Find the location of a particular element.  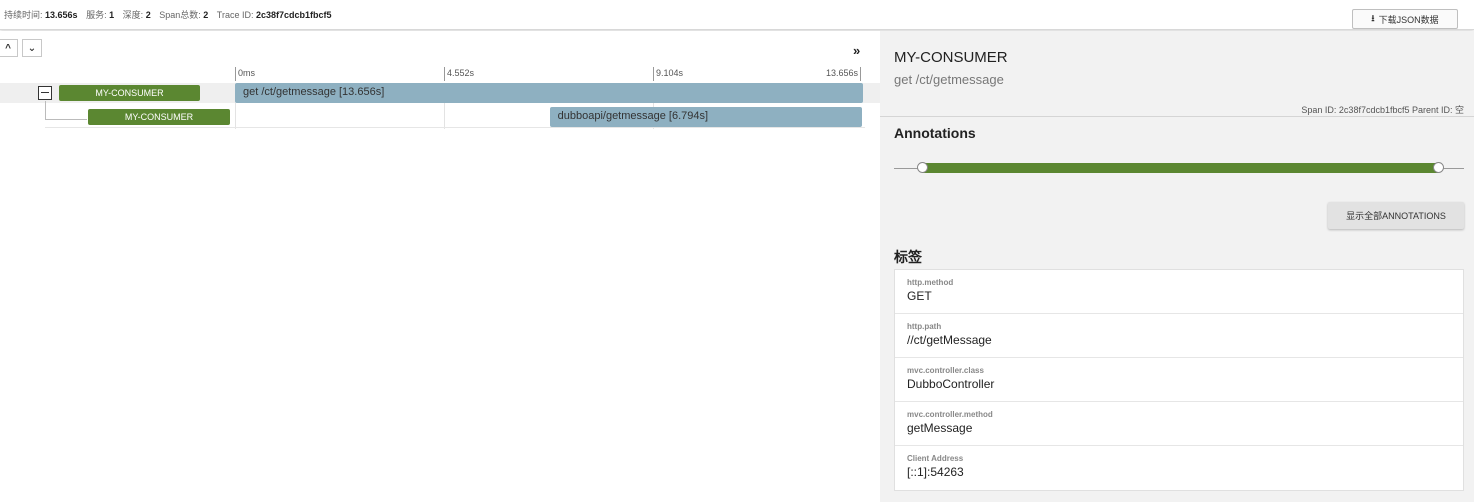

trace-id-label: Trace ID: is located at coordinates (235, 15).